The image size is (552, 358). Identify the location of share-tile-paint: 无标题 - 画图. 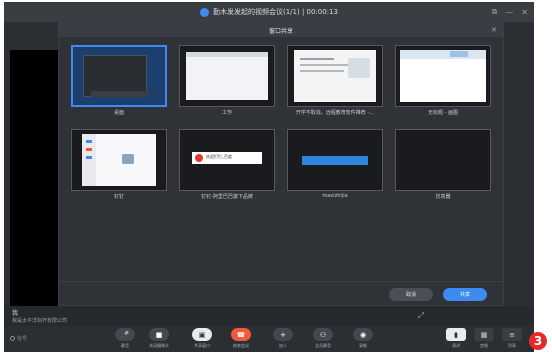
(443, 83).